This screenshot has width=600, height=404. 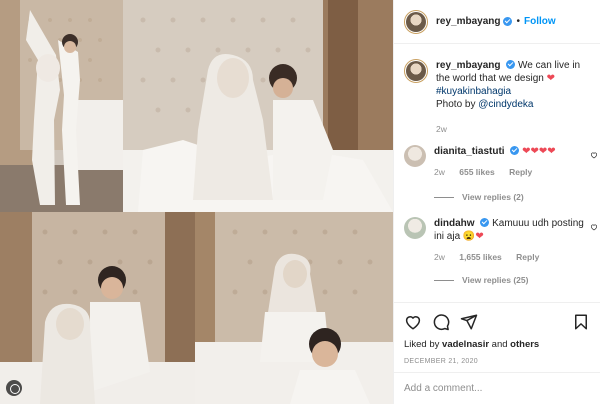 I want to click on caption-hashtag: #kuyakinbahagia, so click(x=473, y=91).